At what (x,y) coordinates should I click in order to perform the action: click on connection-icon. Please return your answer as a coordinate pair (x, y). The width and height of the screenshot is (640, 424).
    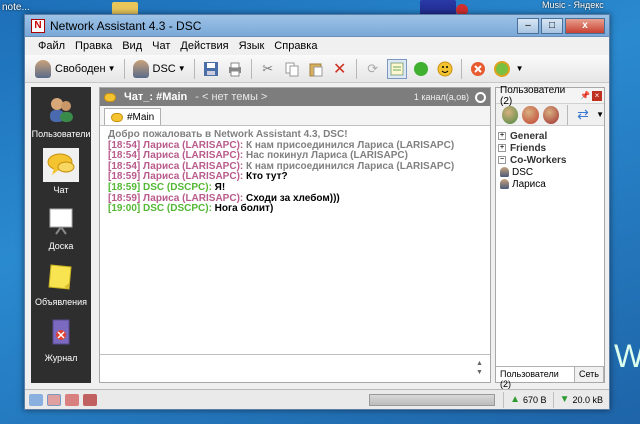
    Looking at the image, I should click on (90, 399).